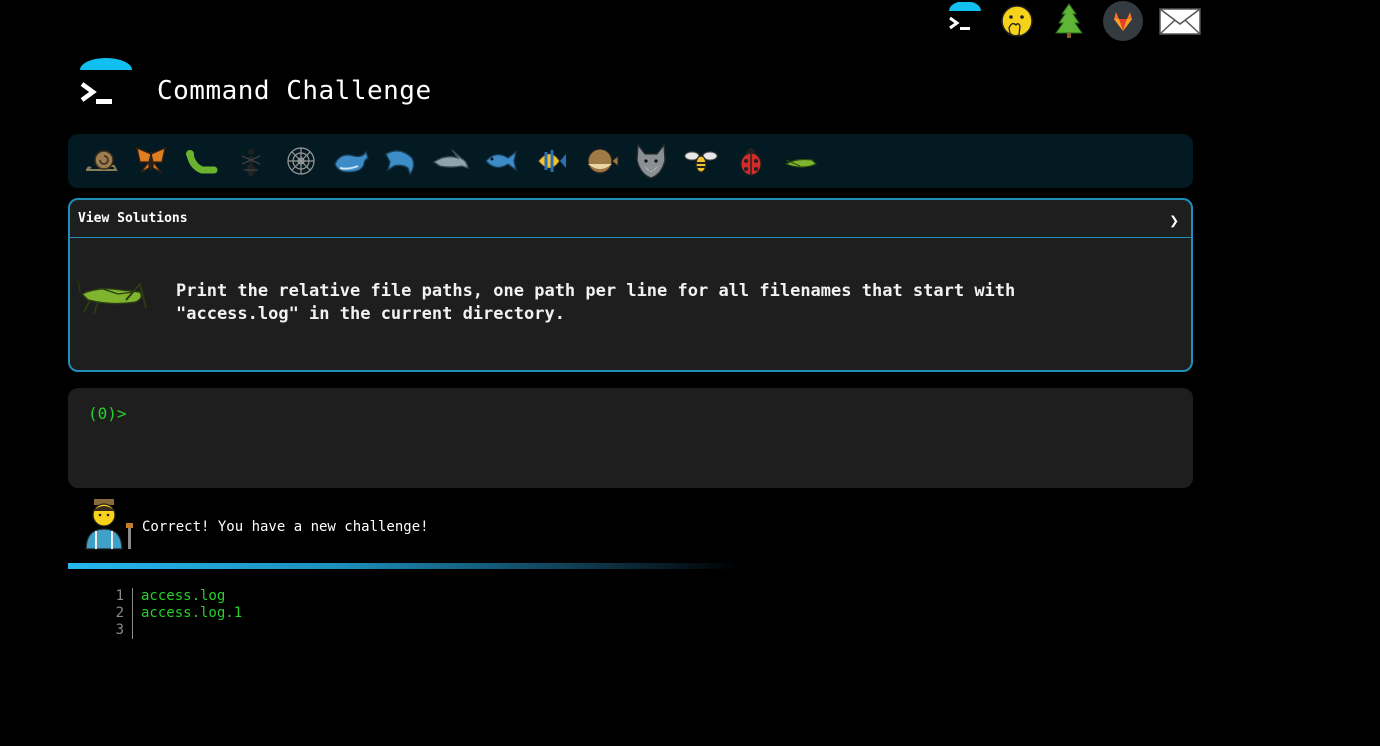 The height and width of the screenshot is (746, 1380). Describe the element at coordinates (351, 161) in the screenshot. I see `whale-icon` at that location.